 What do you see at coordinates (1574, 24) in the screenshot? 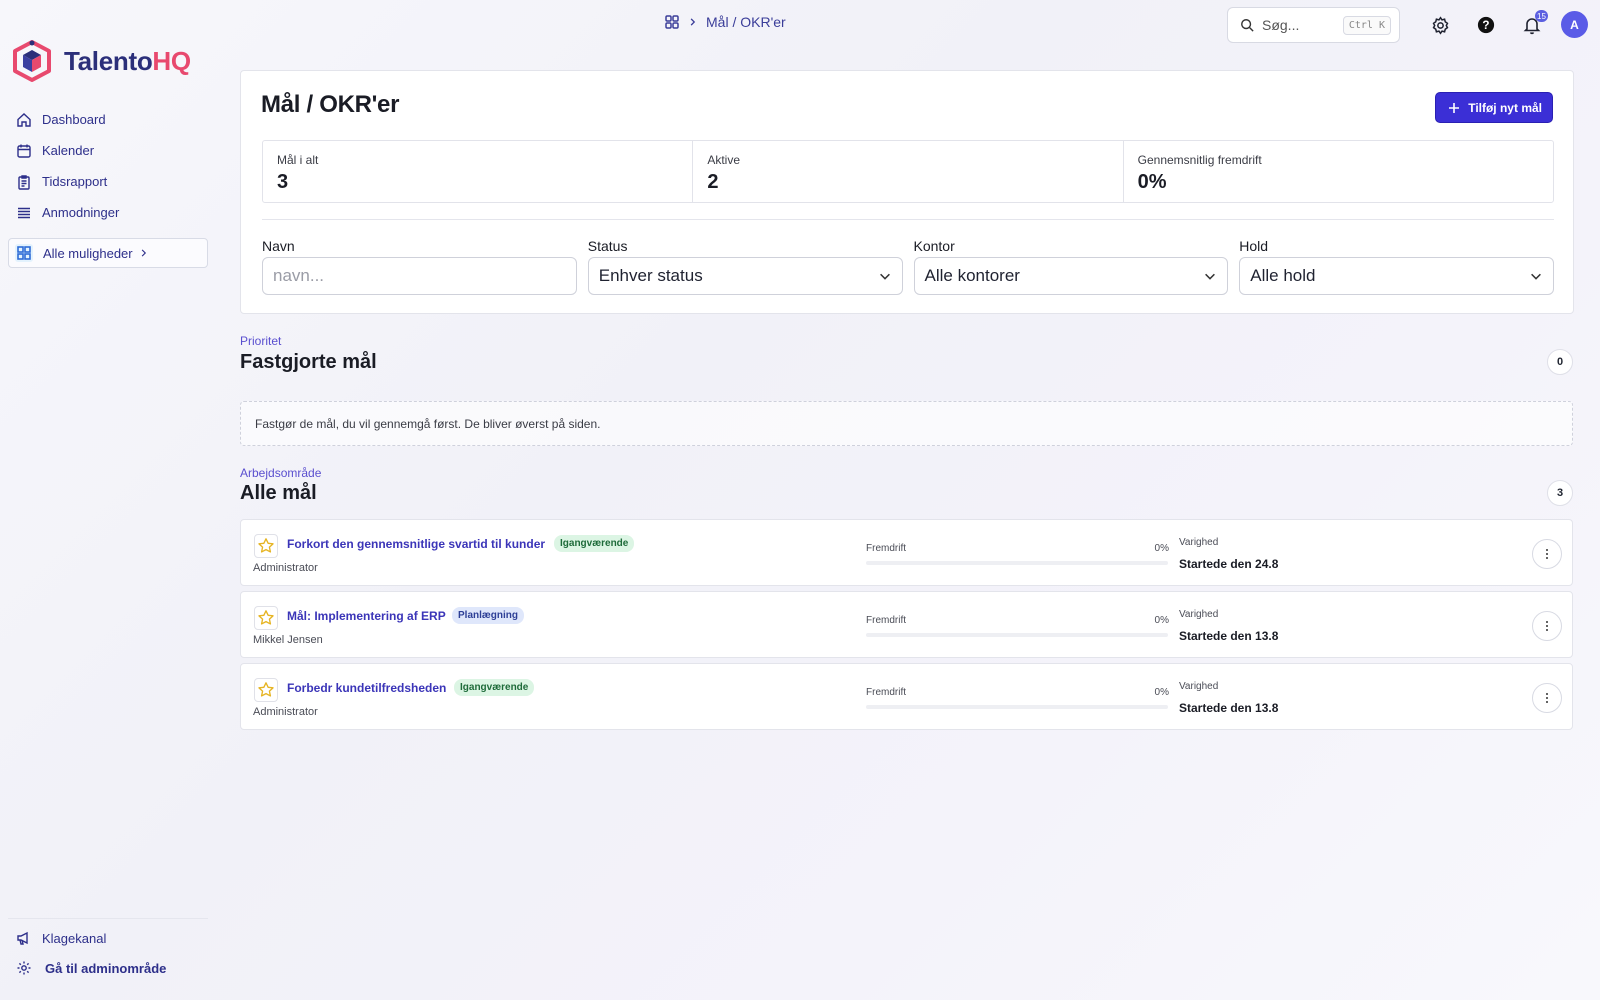
I see `avatar: A` at bounding box center [1574, 24].